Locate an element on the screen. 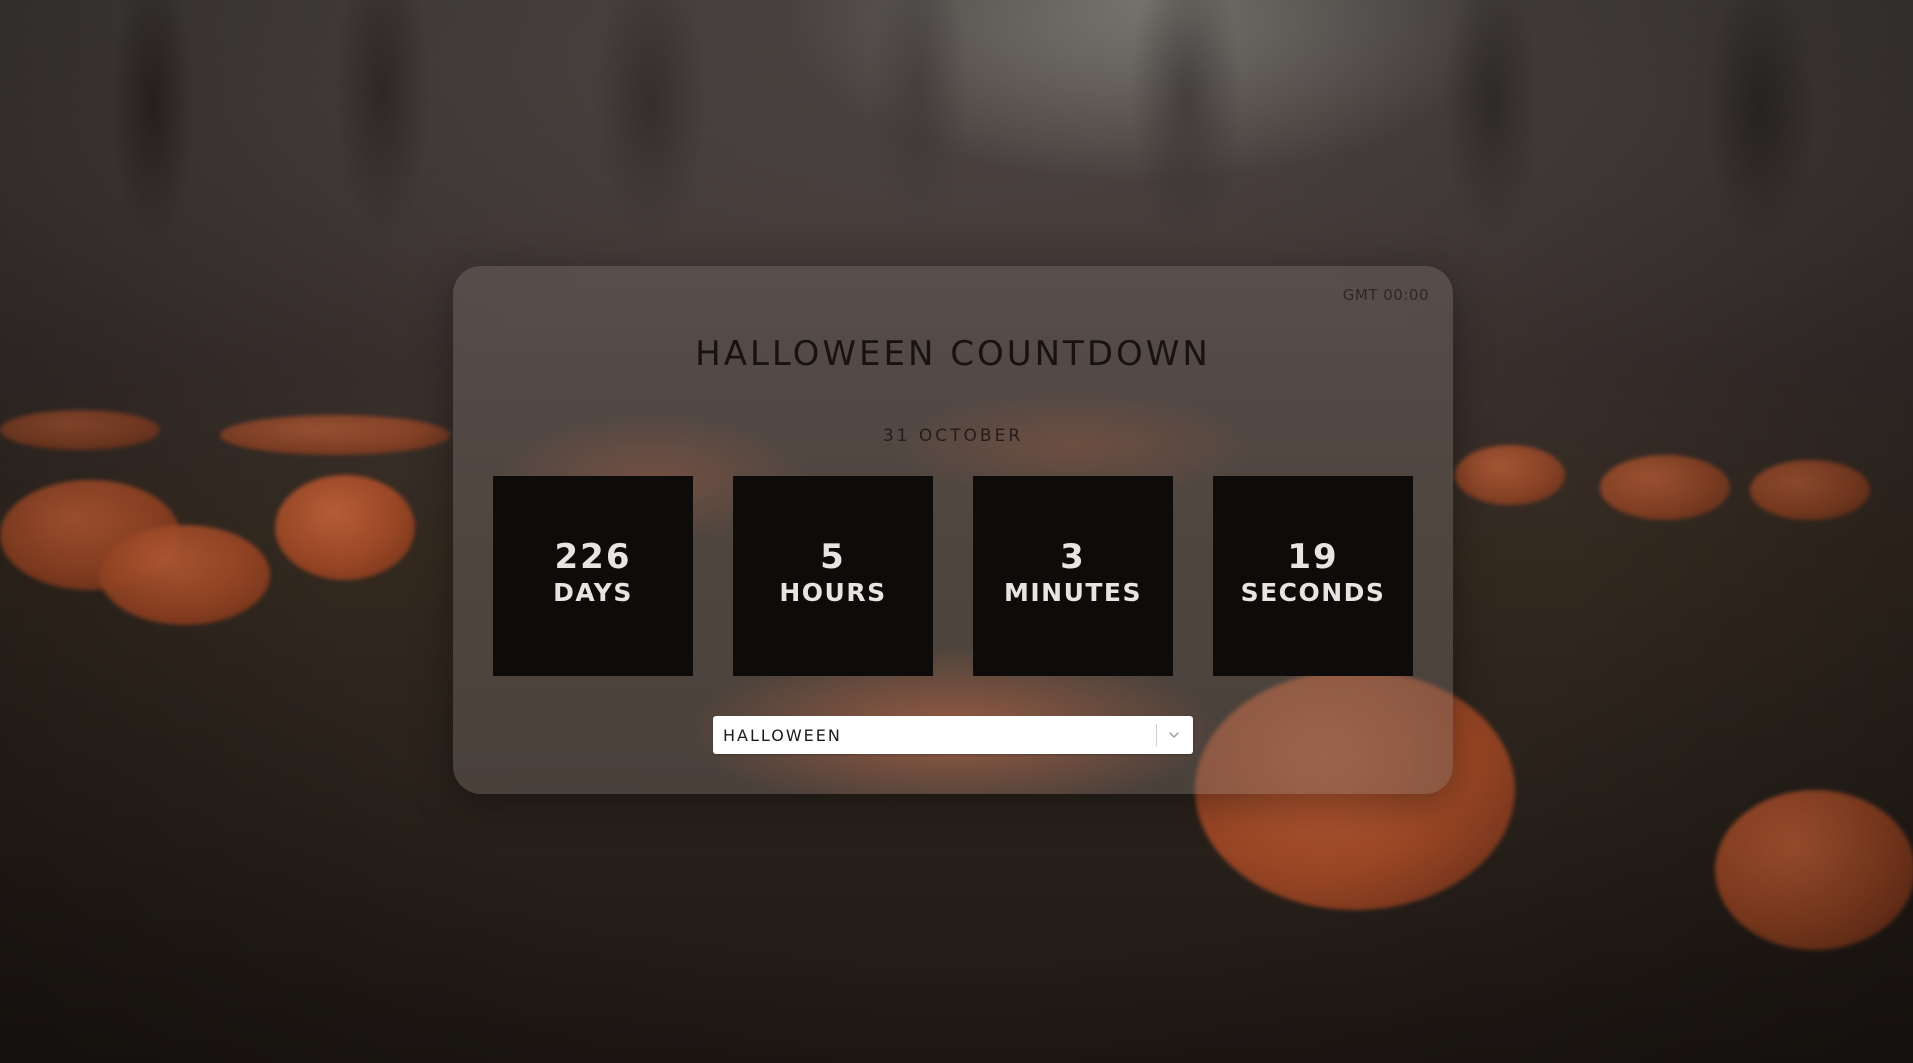 The height and width of the screenshot is (1063, 1913). hours-value: 5 is located at coordinates (833, 557).